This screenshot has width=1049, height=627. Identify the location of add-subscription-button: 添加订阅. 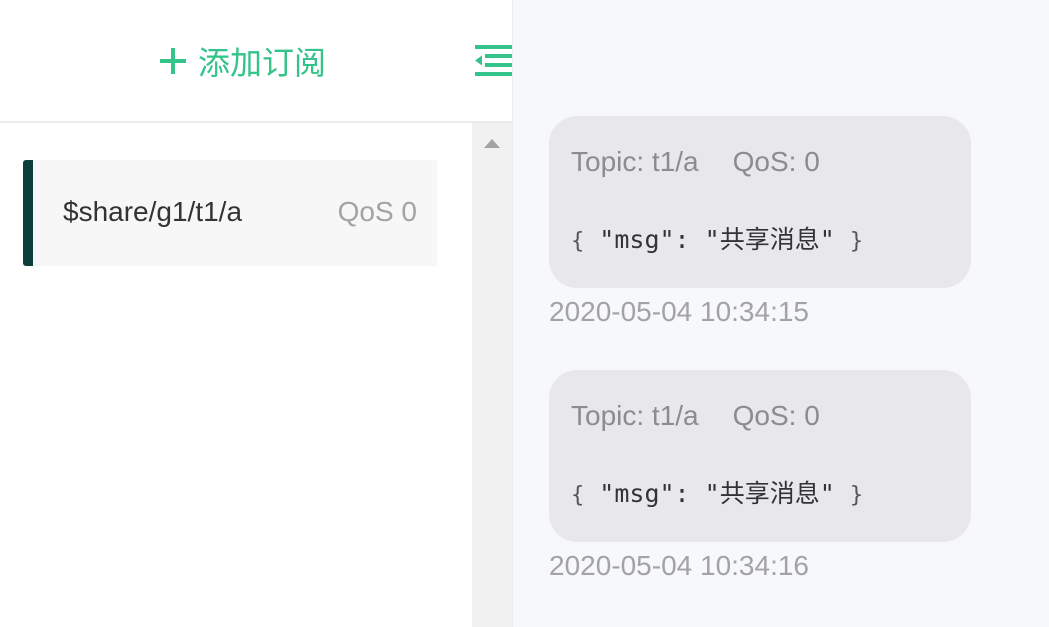
(243, 61).